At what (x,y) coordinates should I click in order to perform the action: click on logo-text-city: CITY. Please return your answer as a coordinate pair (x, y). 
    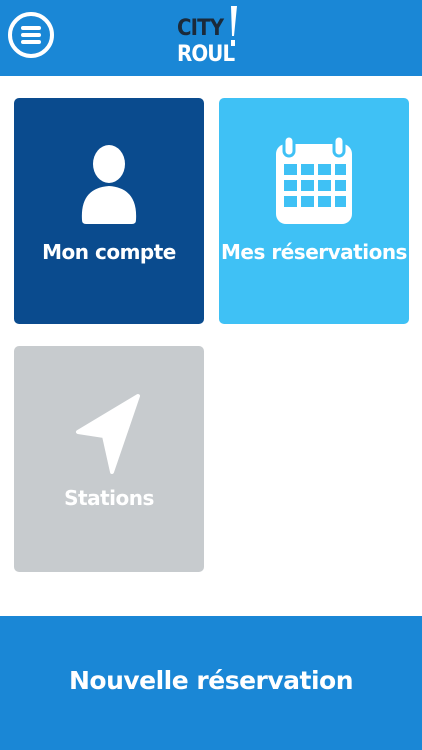
    Looking at the image, I should click on (200, 28).